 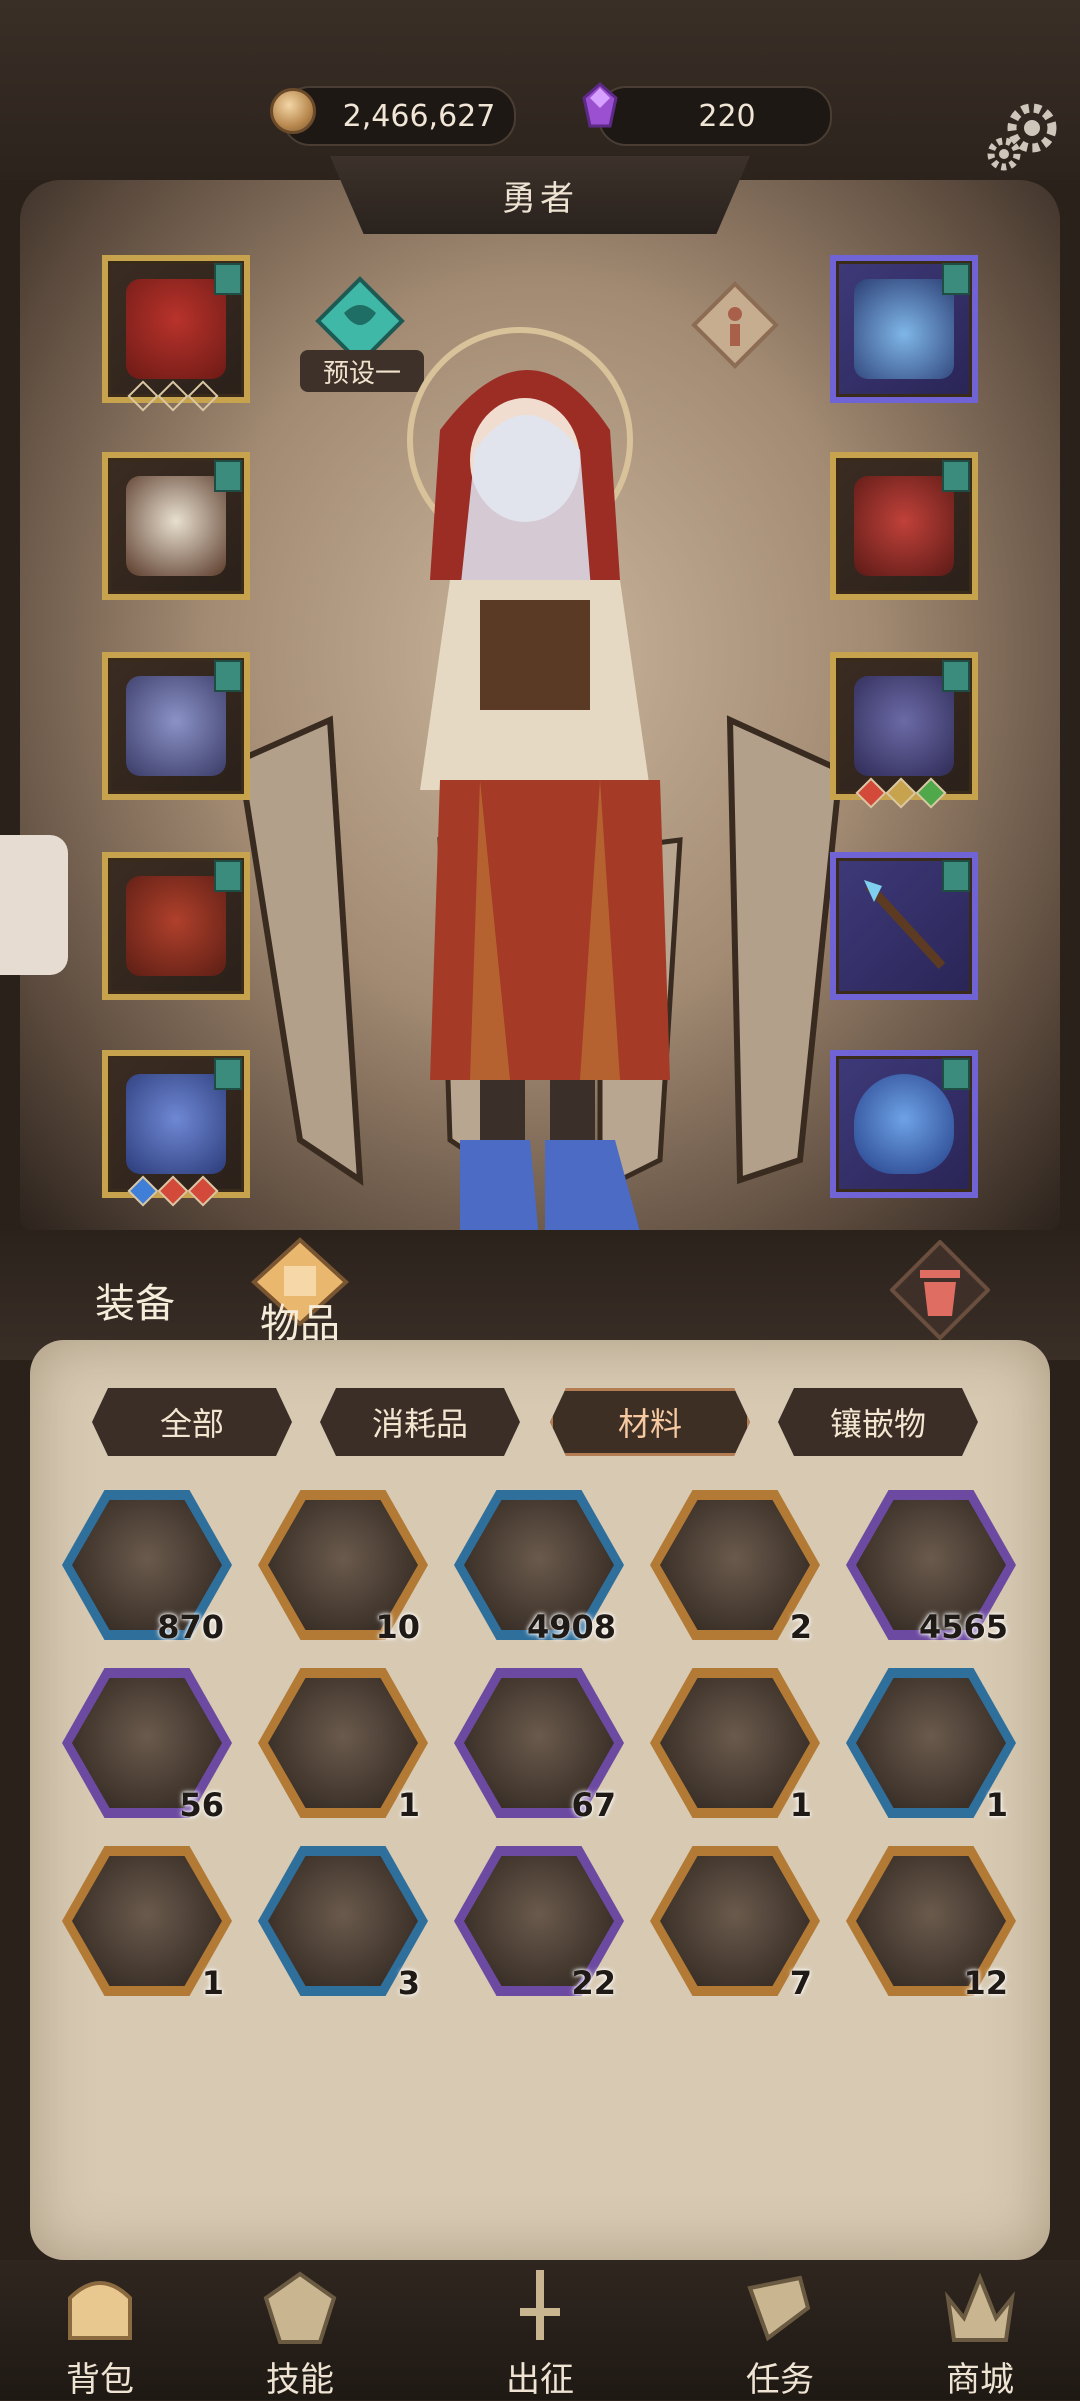 I want to click on filter-gems: 镶嵌物, so click(x=878, y=1422).